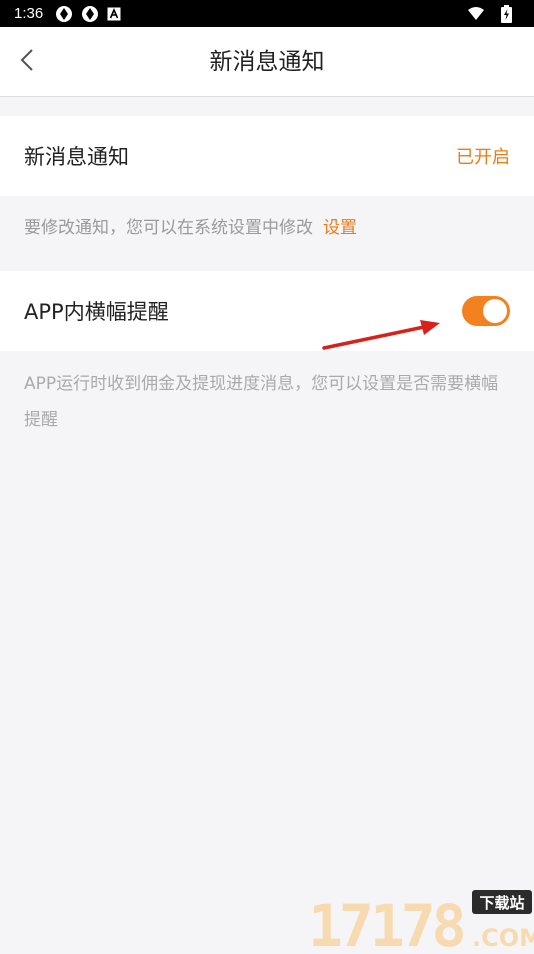 The width and height of the screenshot is (534, 954). What do you see at coordinates (501, 903) in the screenshot?
I see `watermark-tag: 下载站` at bounding box center [501, 903].